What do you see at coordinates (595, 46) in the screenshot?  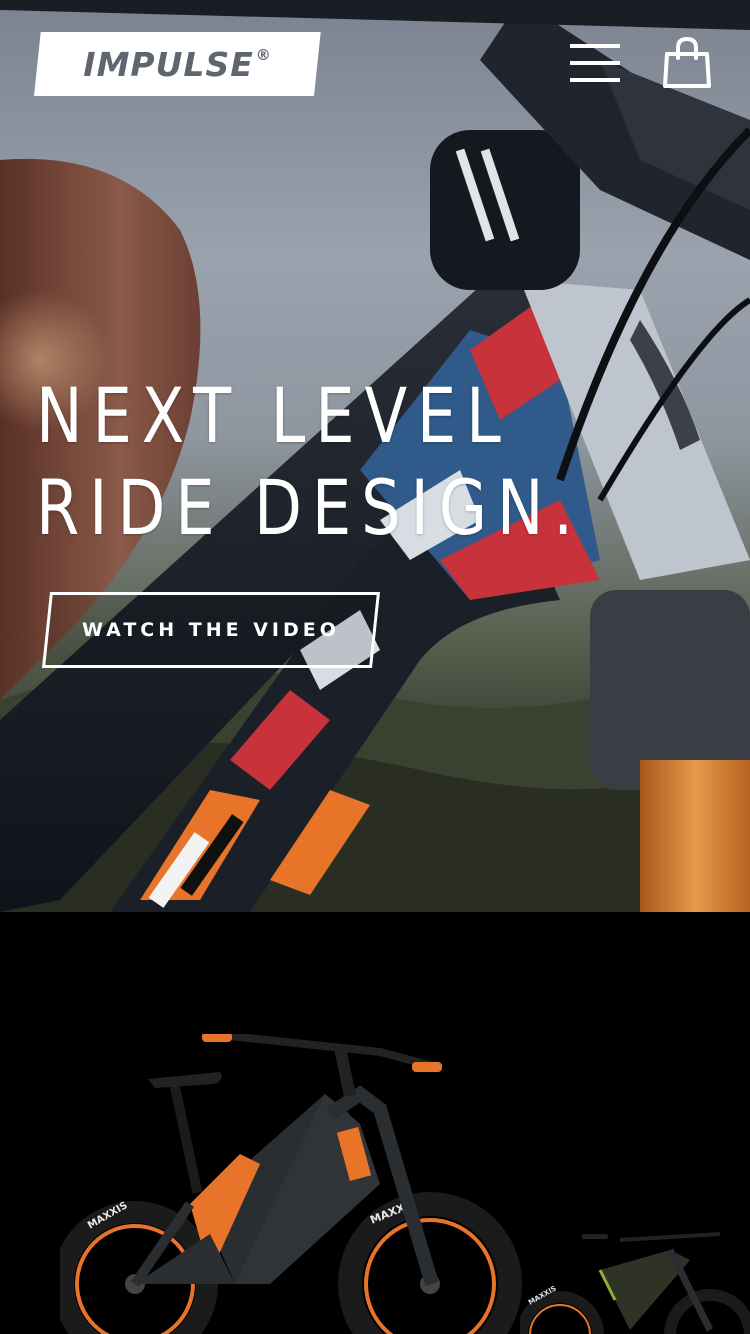 I see `menu-bar-top` at bounding box center [595, 46].